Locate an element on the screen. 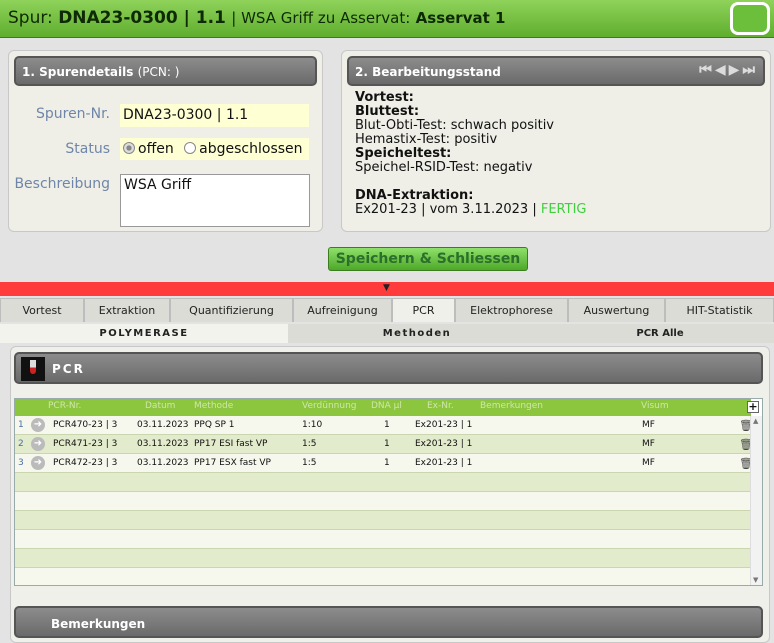  cell-pcr-nr: PCR471-23 | 3 is located at coordinates (85, 444).